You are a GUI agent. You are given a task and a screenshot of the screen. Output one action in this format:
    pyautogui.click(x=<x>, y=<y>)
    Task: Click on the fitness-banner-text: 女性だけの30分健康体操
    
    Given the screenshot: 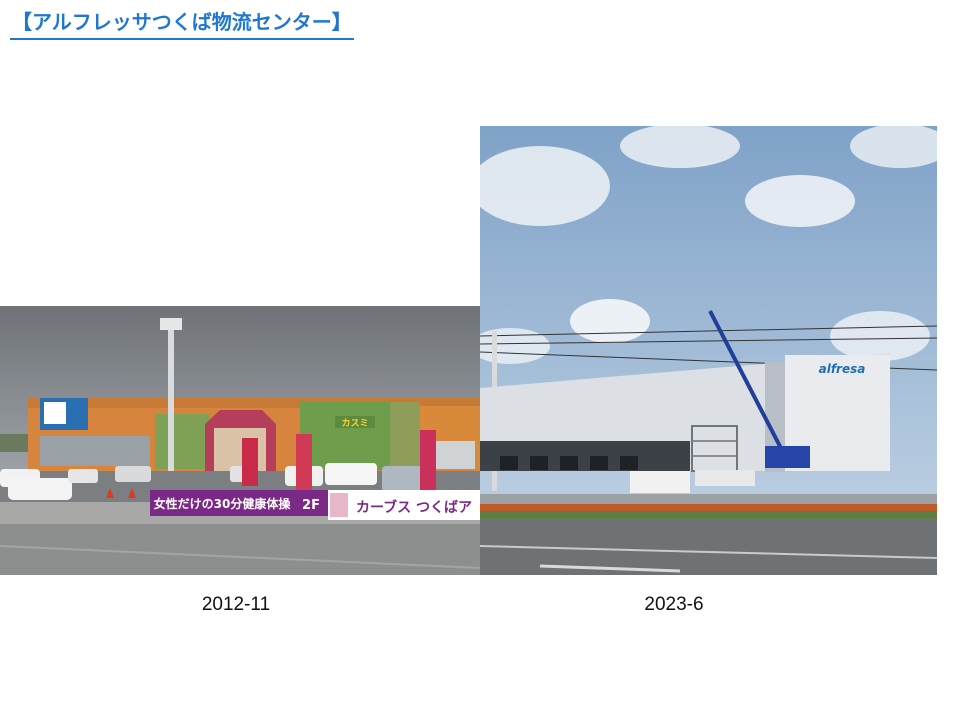 What is the action you would take?
    pyautogui.click(x=223, y=503)
    